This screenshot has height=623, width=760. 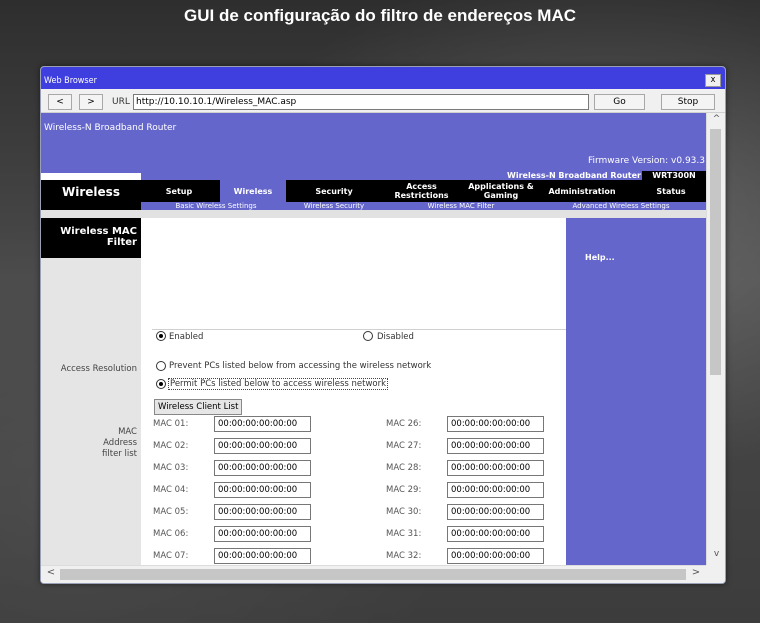 What do you see at coordinates (253, 191) in the screenshot?
I see `tab-wireless: Wireless` at bounding box center [253, 191].